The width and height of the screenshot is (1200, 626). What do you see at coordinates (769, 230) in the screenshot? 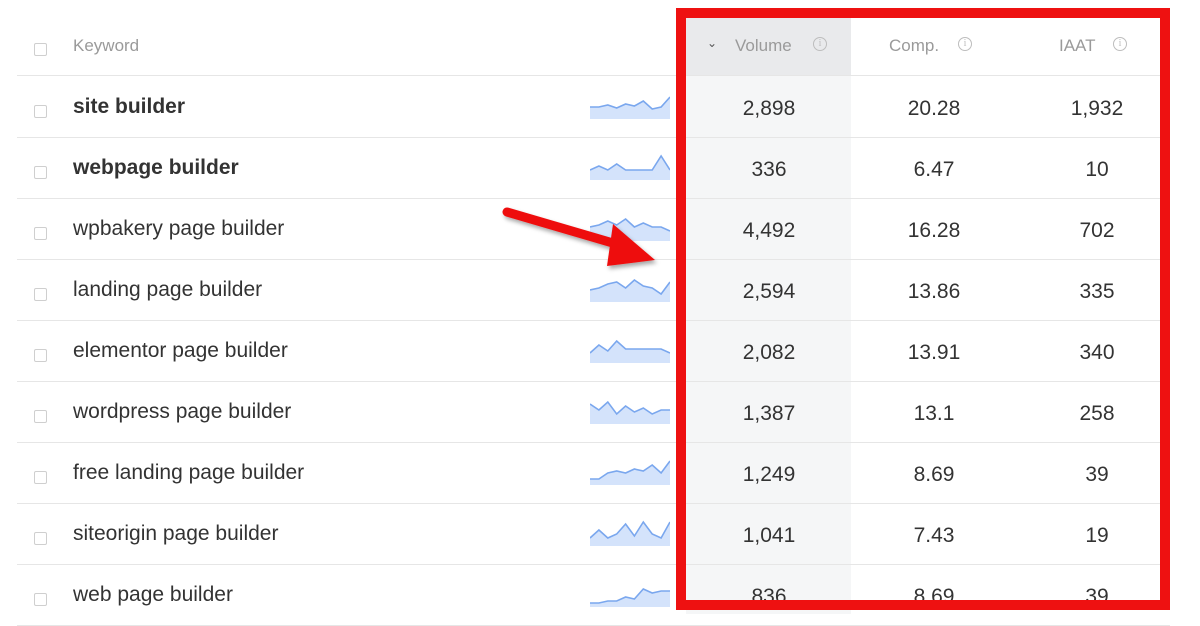
I see `volume-cell: 4,492` at bounding box center [769, 230].